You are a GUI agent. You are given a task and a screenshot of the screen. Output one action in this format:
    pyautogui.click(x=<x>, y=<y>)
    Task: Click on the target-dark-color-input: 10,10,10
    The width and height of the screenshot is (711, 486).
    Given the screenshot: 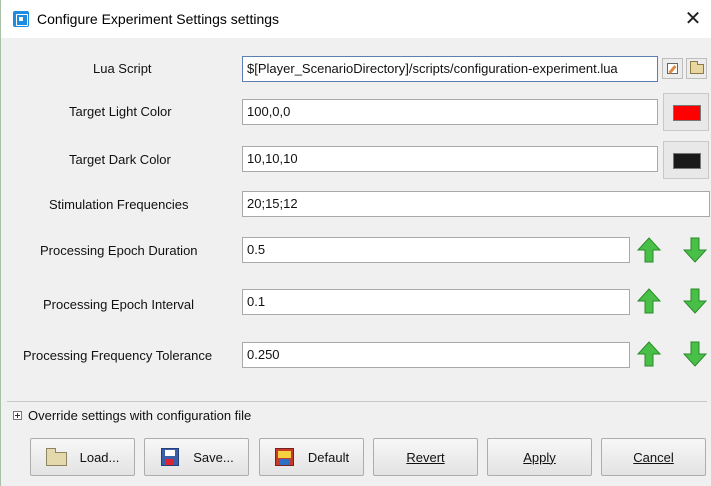 What is the action you would take?
    pyautogui.click(x=450, y=159)
    